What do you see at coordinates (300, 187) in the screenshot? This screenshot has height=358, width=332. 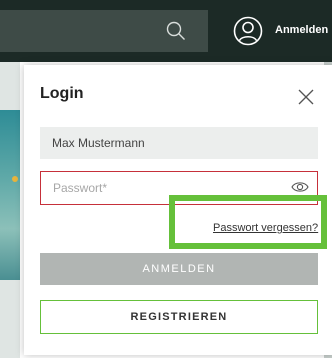 I see `eye-icon` at bounding box center [300, 187].